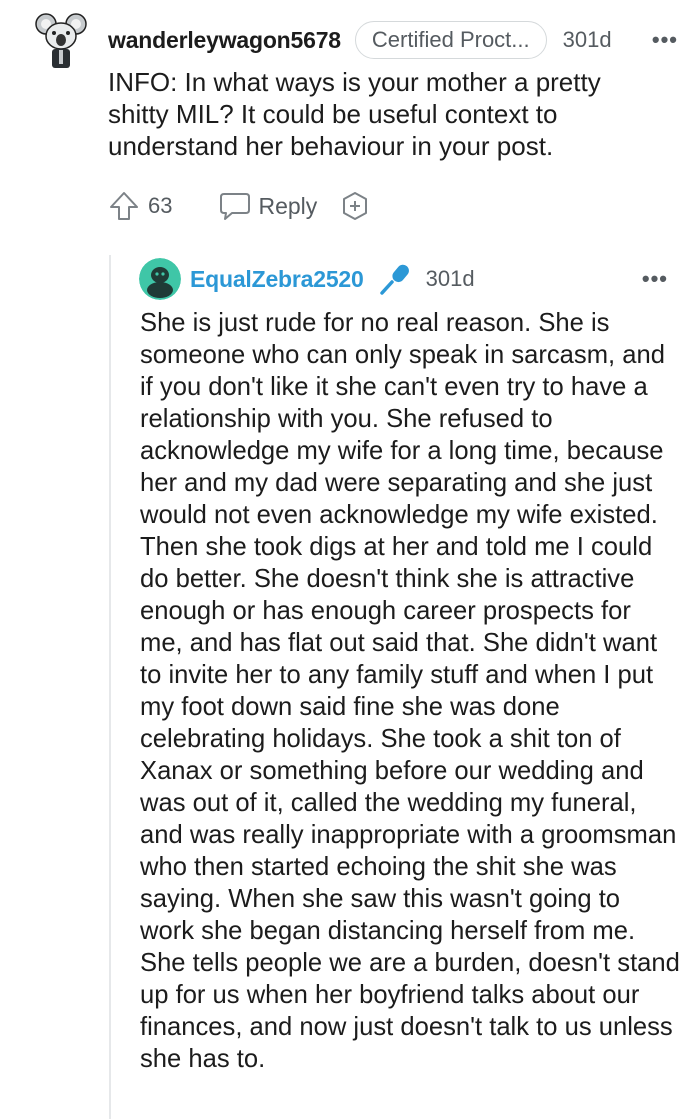  Describe the element at coordinates (288, 205) in the screenshot. I see `reply-label: Reply` at that location.